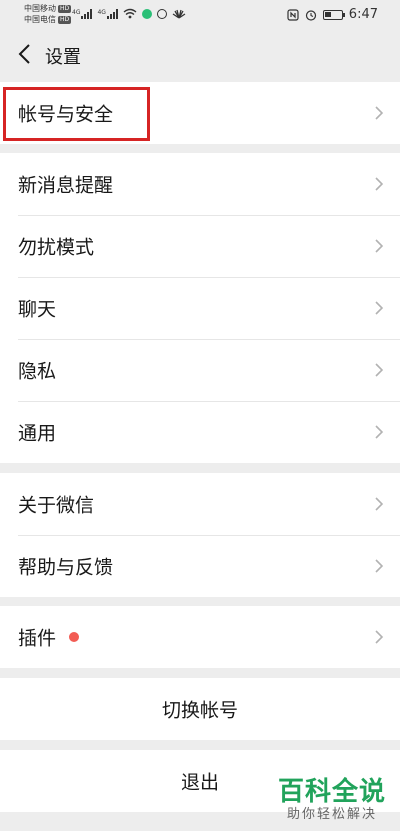 Image resolution: width=400 pixels, height=831 pixels. I want to click on settings-item-label: 隐私, so click(37, 371).